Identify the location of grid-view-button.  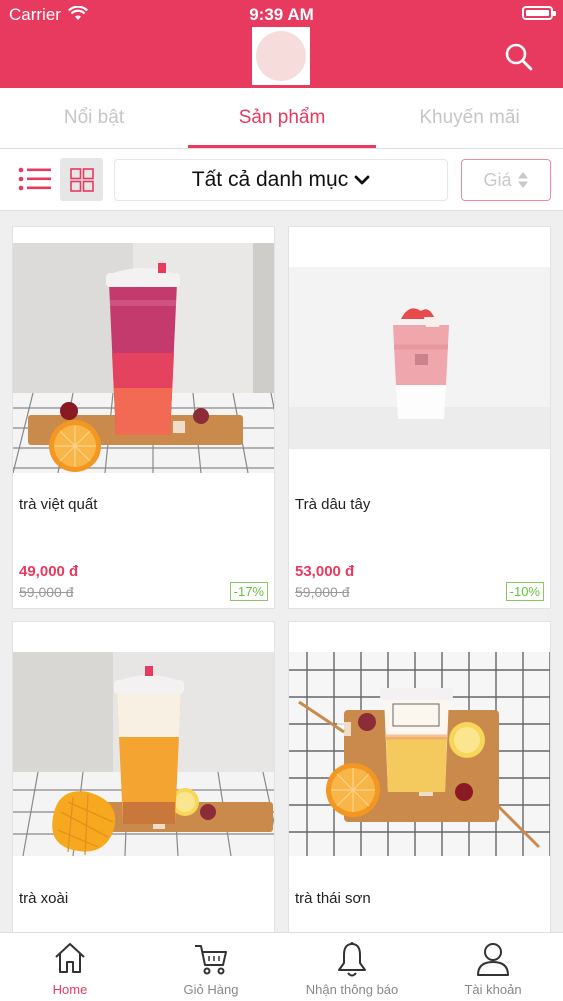
(81, 179).